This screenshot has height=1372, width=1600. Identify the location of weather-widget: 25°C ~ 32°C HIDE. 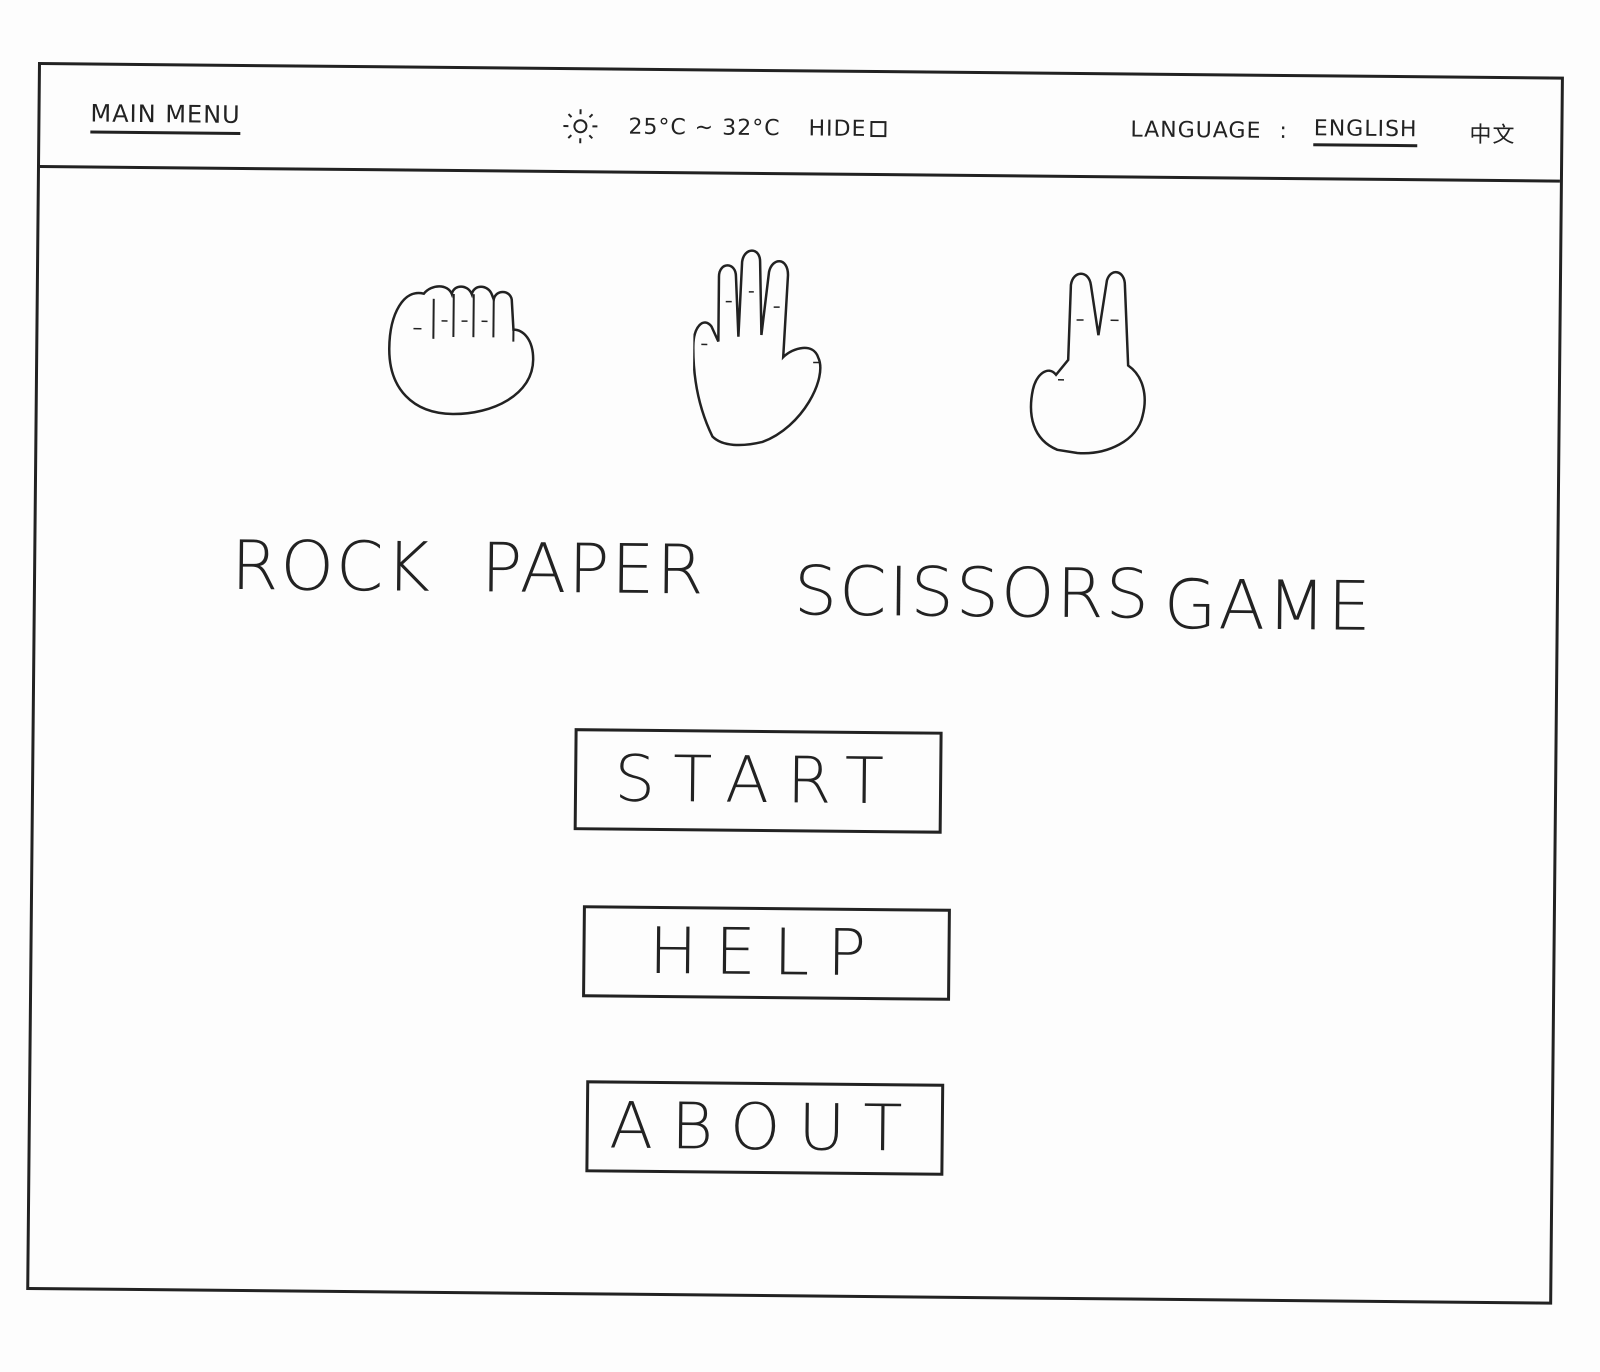
(723, 127).